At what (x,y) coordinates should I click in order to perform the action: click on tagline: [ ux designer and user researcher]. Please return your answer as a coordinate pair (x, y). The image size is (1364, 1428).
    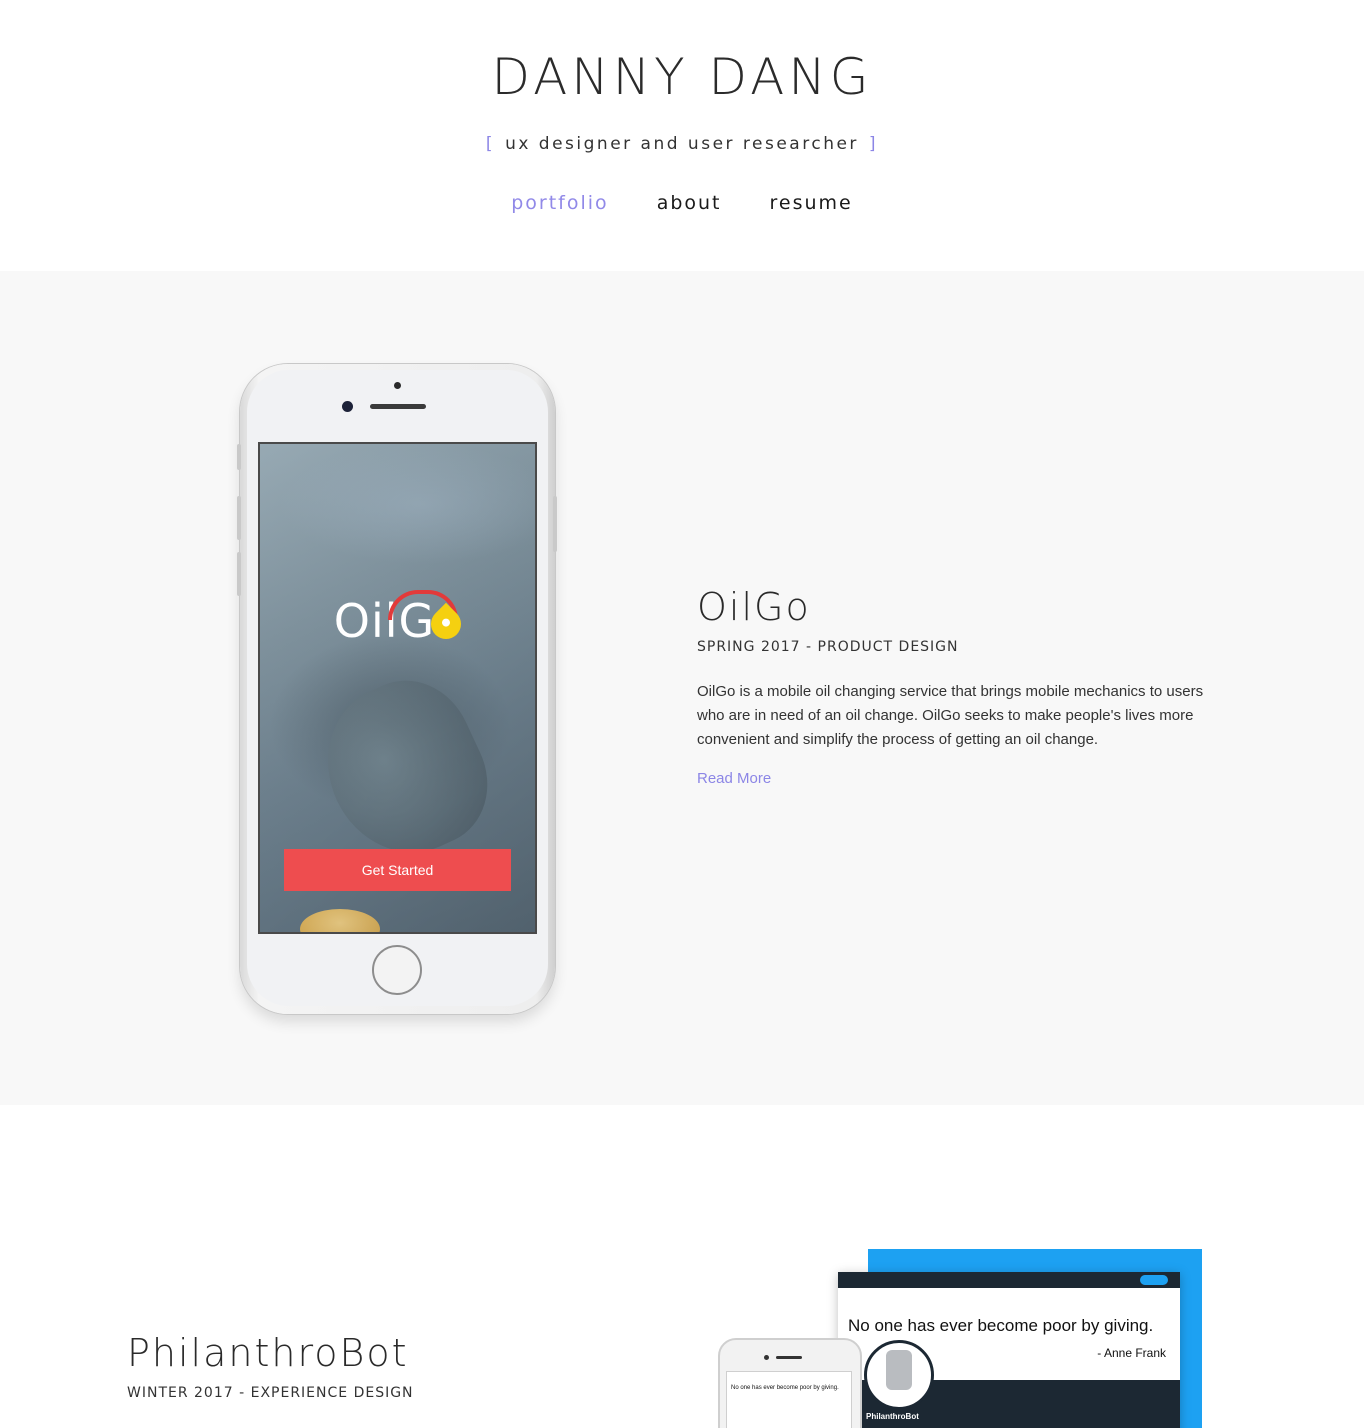
    Looking at the image, I should click on (682, 144).